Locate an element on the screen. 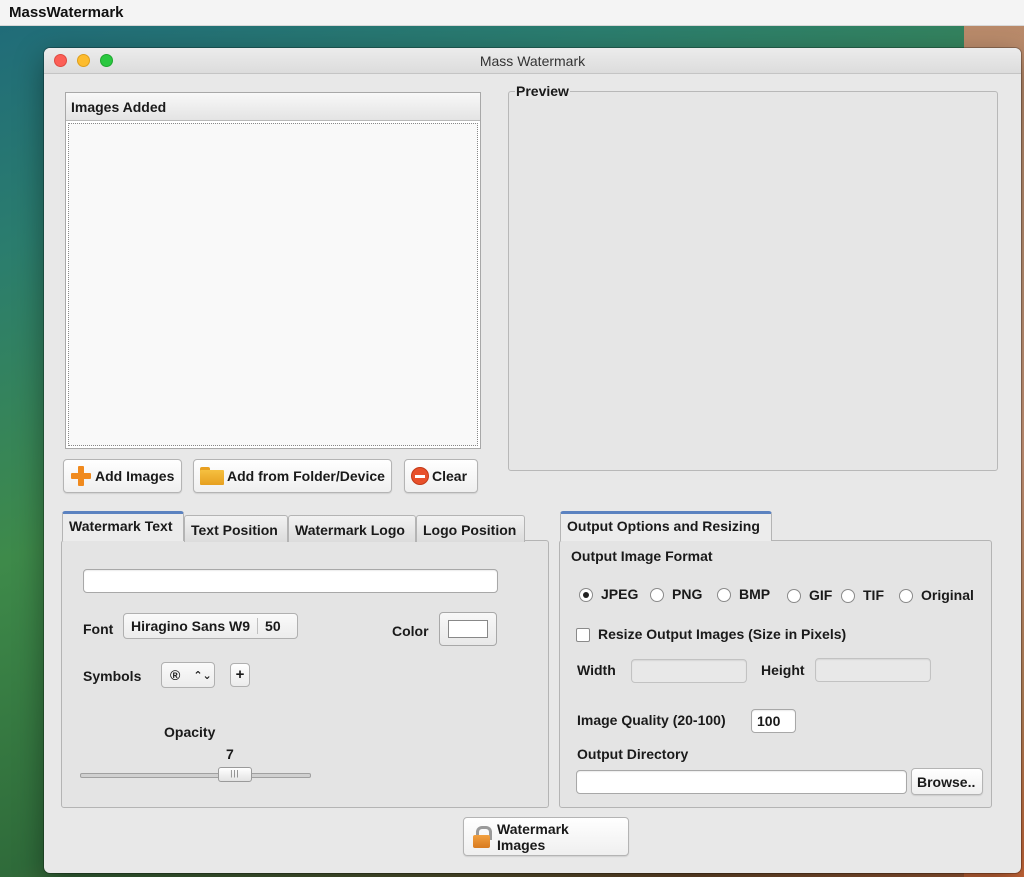 The width and height of the screenshot is (1024, 877). opacity-value: 7 is located at coordinates (230, 754).